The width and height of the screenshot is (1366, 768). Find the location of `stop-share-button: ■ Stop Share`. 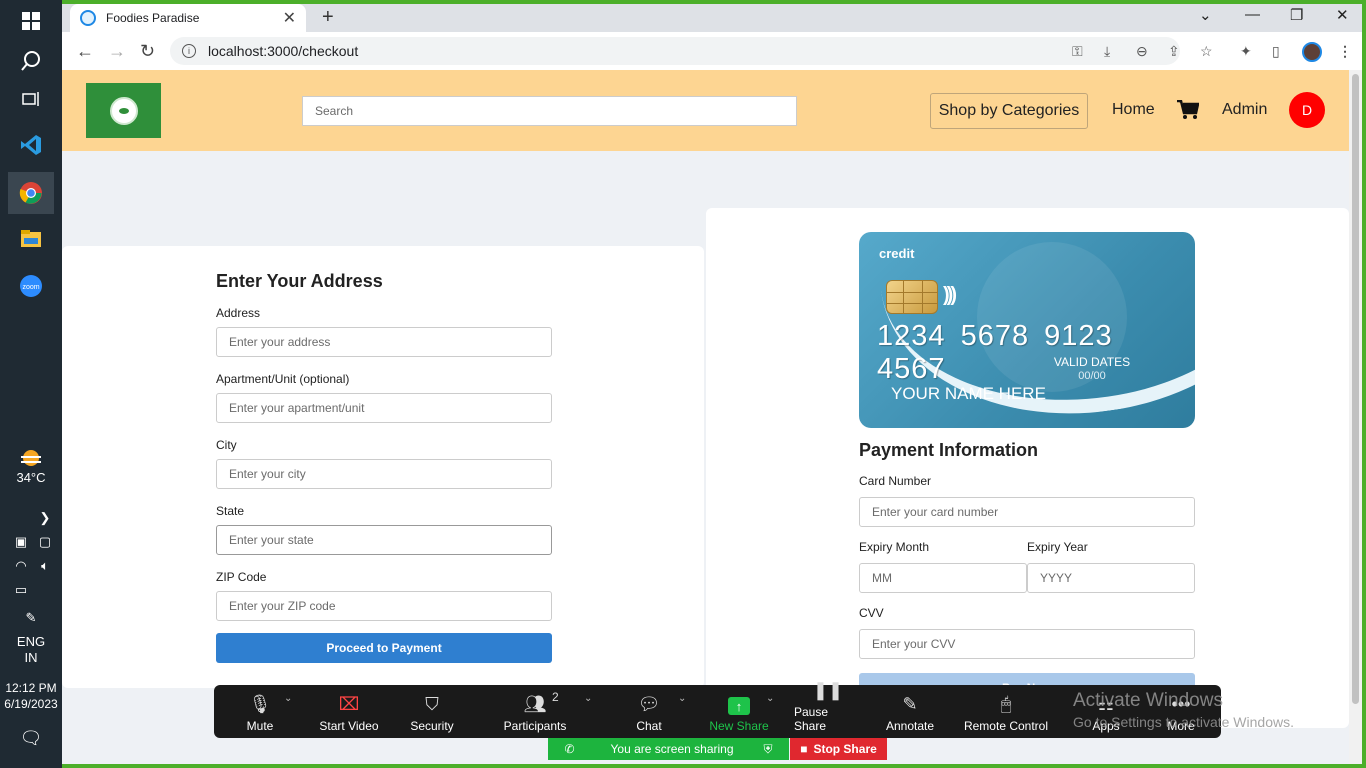

stop-share-button: ■ Stop Share is located at coordinates (838, 749).